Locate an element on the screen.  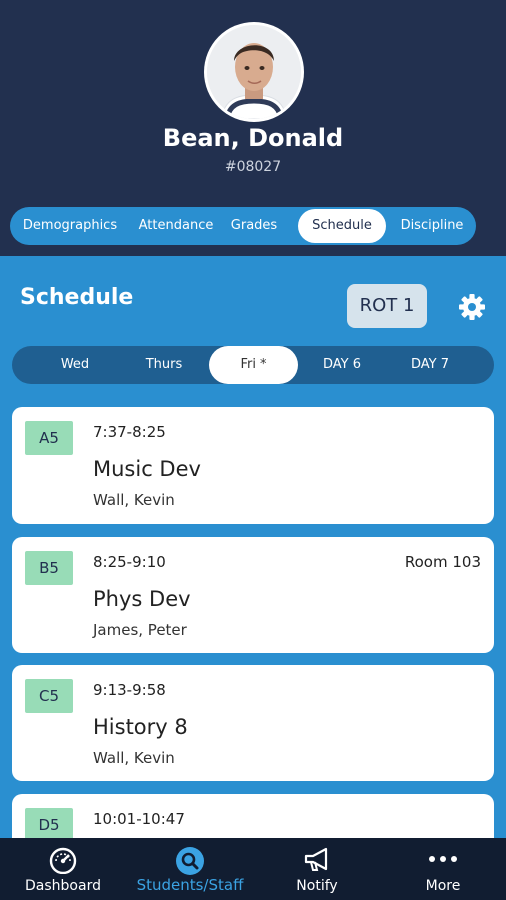
nav-notify: Notify is located at coordinates (317, 869).